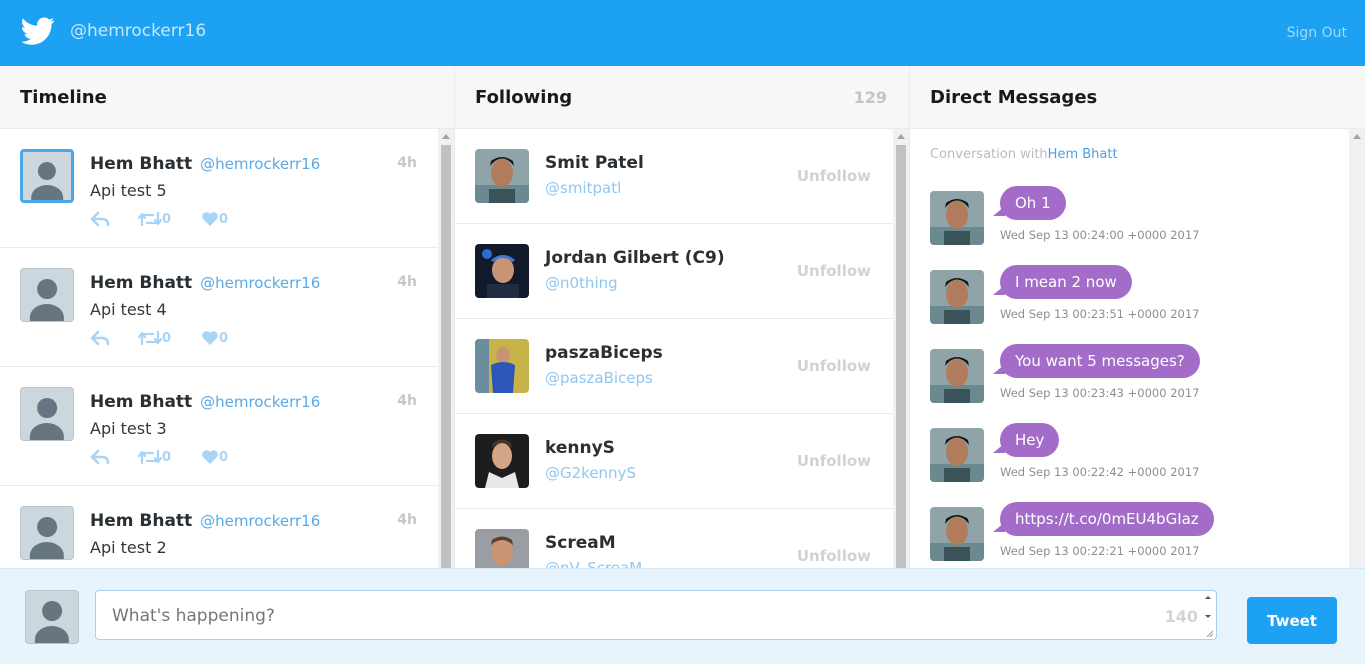 This screenshot has height=664, width=1365. What do you see at coordinates (128, 190) in the screenshot?
I see `tweet-text: Api test 5` at bounding box center [128, 190].